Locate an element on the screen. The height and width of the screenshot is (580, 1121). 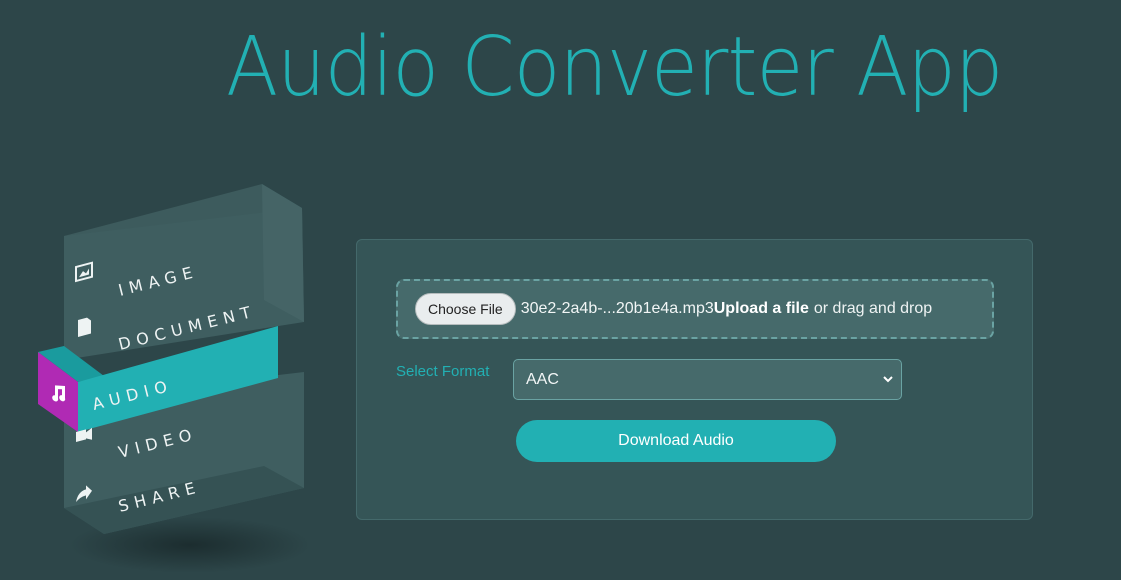
document-icon is located at coordinates (84, 327).